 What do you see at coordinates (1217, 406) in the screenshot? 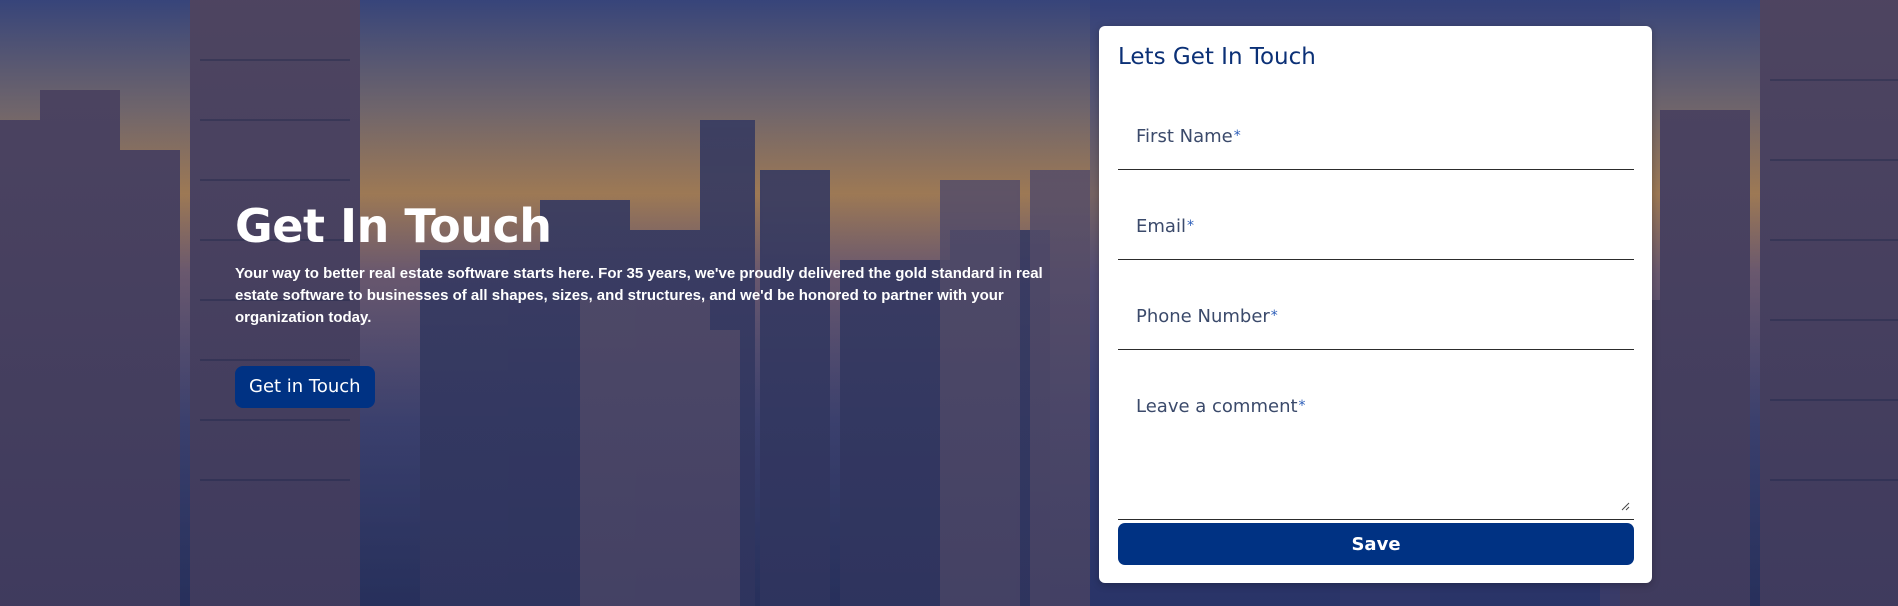
I see `comment-label-text: Leave a comment` at bounding box center [1217, 406].